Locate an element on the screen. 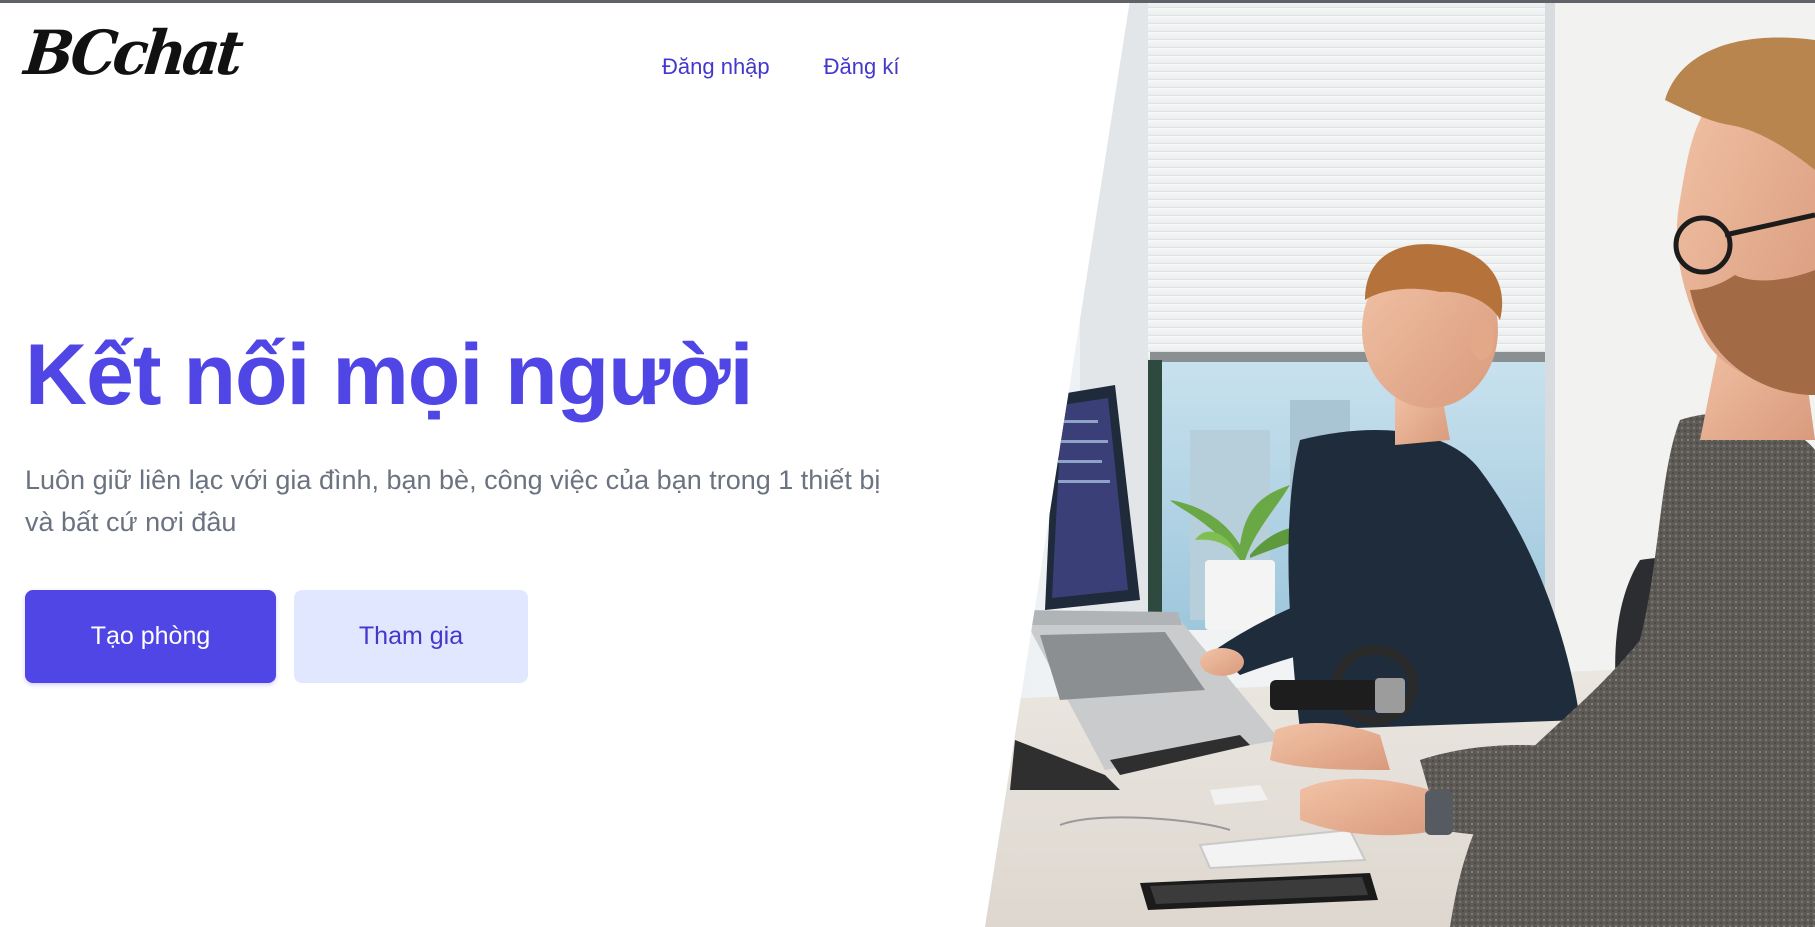  login-link: Đăng nhập is located at coordinates (716, 67).